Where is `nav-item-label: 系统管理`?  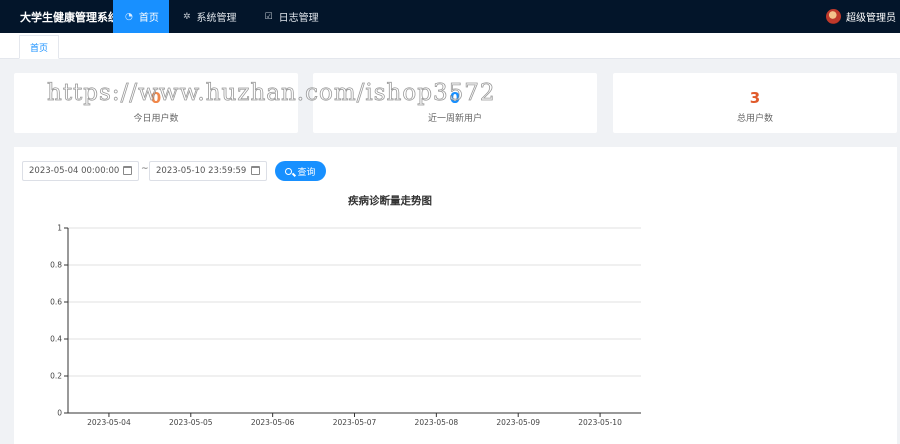
nav-item-label: 系统管理 is located at coordinates (216, 18).